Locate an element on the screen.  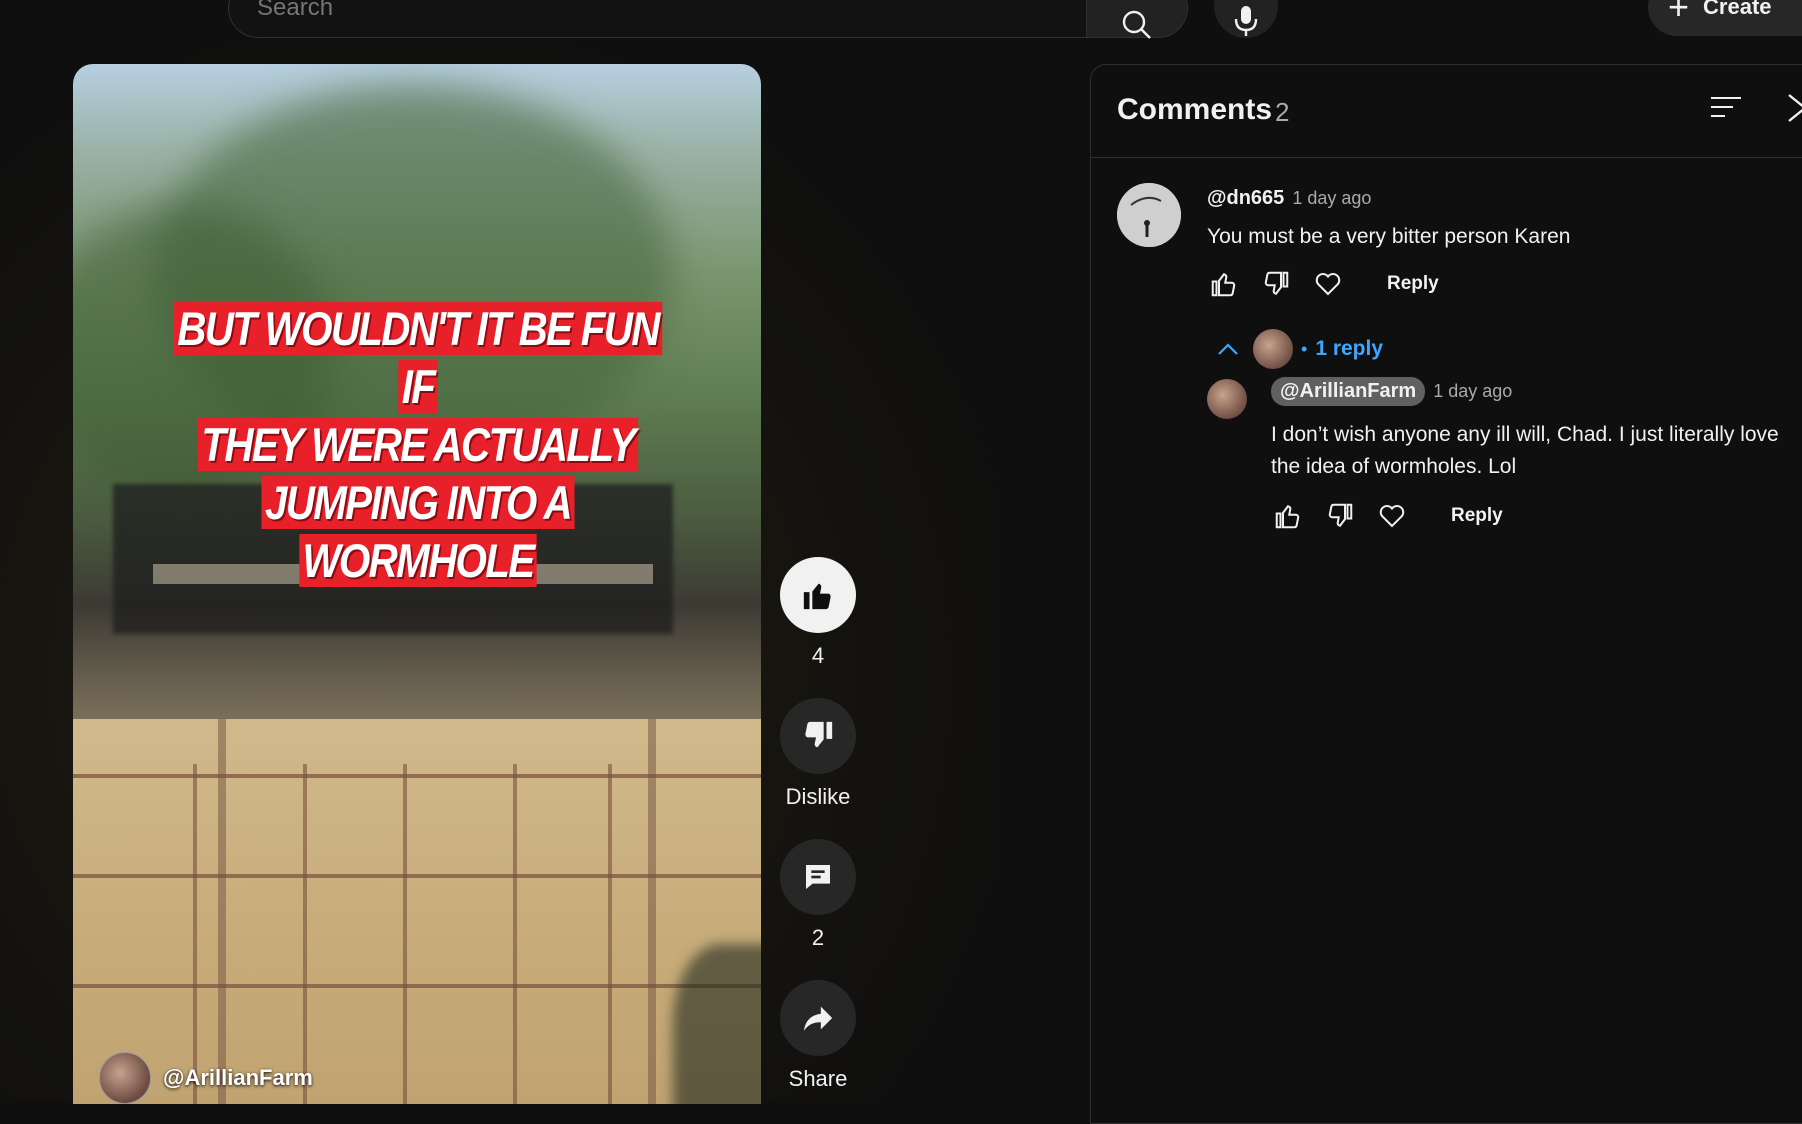
create-button: + Create is located at coordinates (1725, 18).